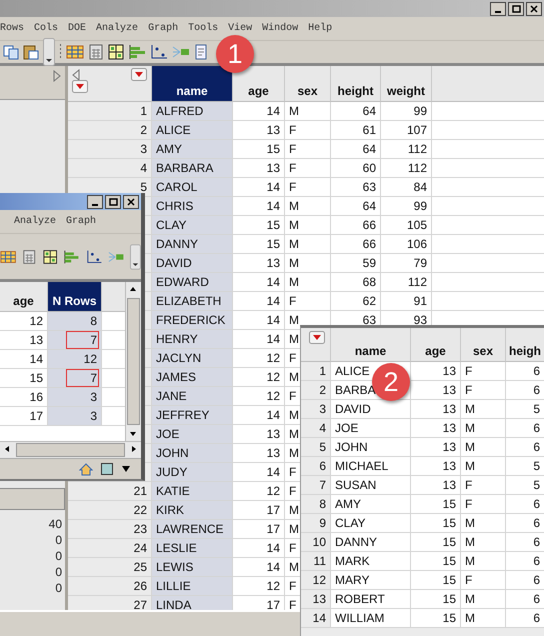  Describe the element at coordinates (192, 282) in the screenshot. I see `table-cell: EDWARD` at that location.